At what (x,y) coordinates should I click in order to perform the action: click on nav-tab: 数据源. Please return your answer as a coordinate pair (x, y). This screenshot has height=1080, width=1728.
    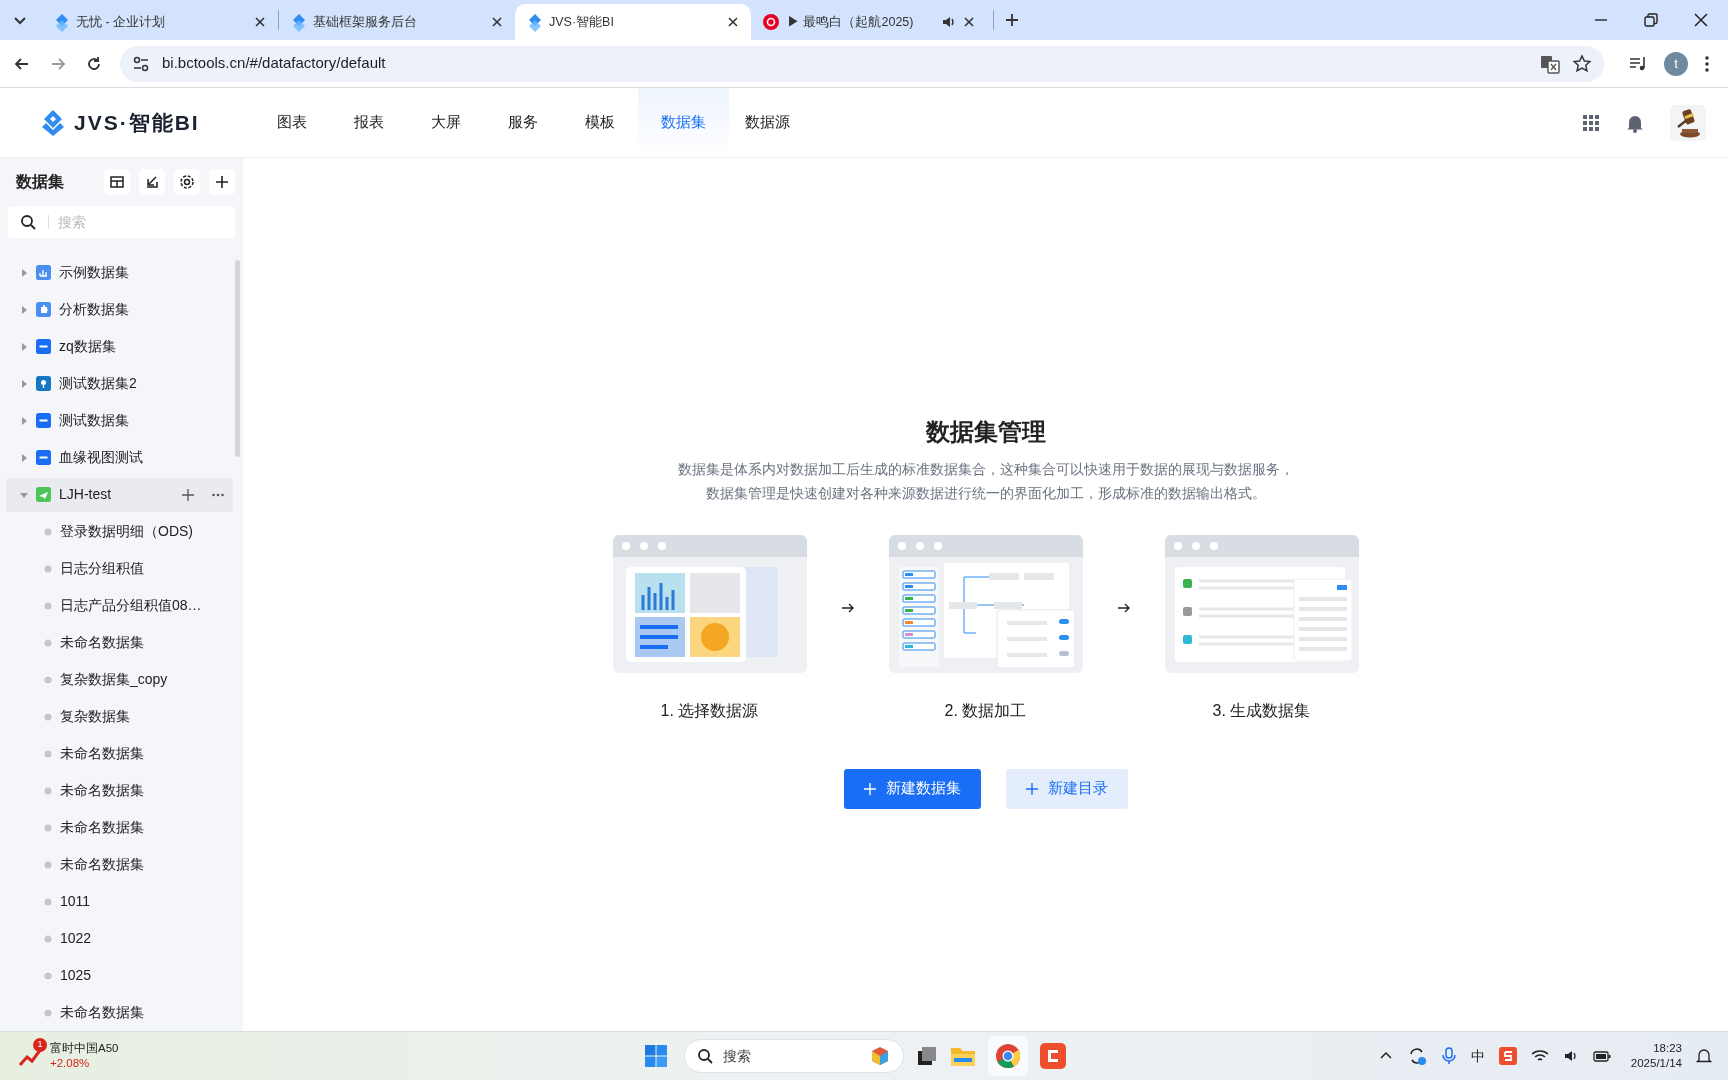
    Looking at the image, I should click on (767, 122).